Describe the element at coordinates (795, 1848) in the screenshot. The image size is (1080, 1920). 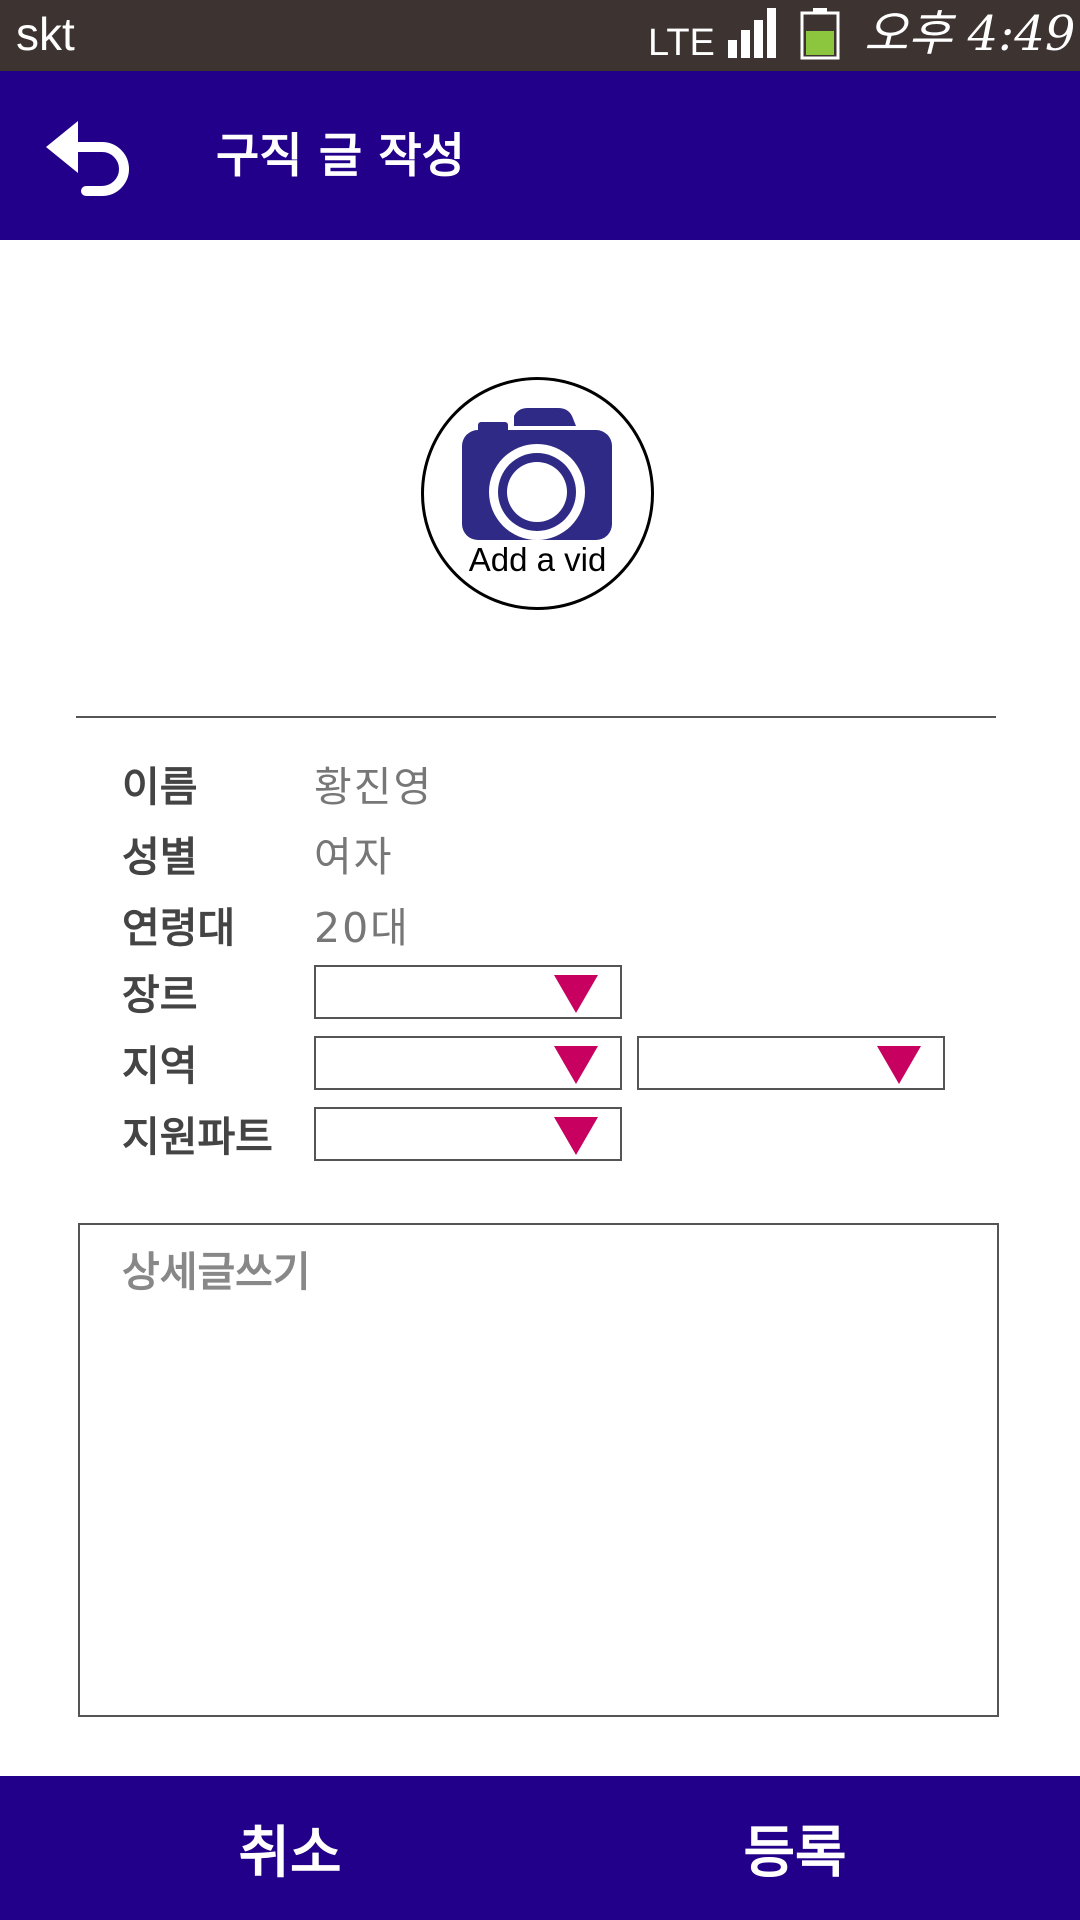
I see `submit-button: 등록` at that location.